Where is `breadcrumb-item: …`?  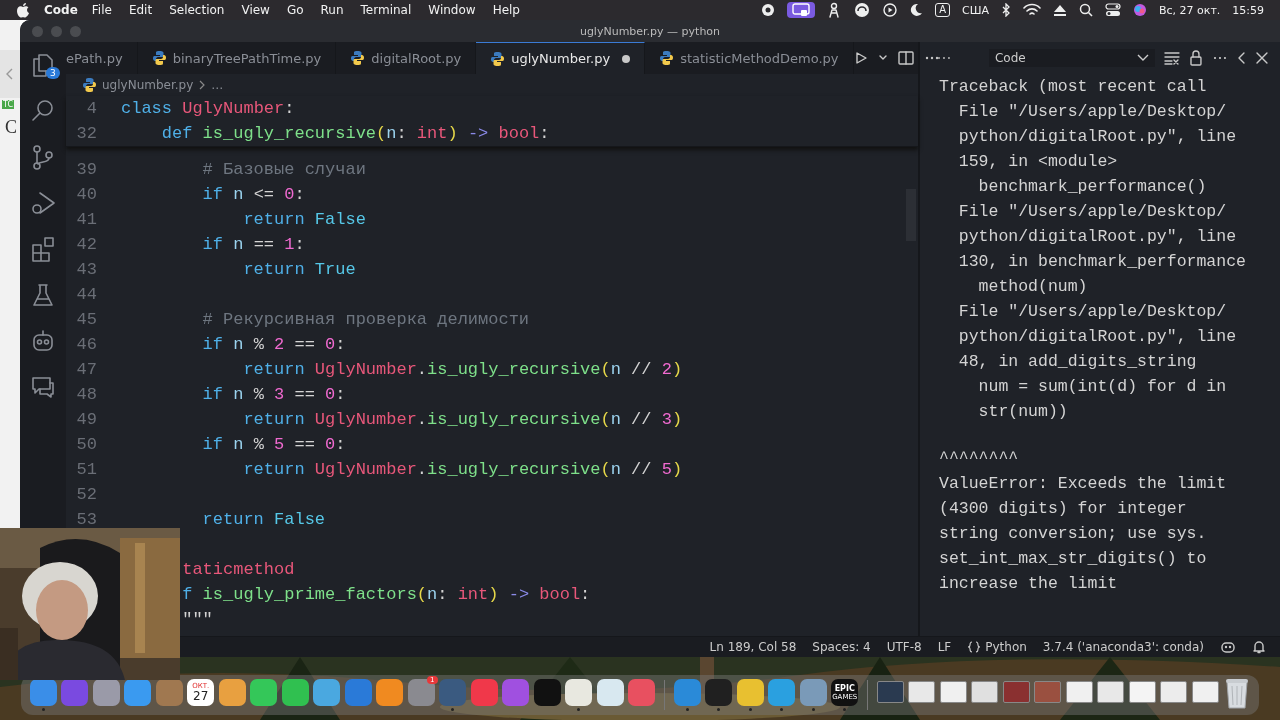 breadcrumb-item: … is located at coordinates (217, 85).